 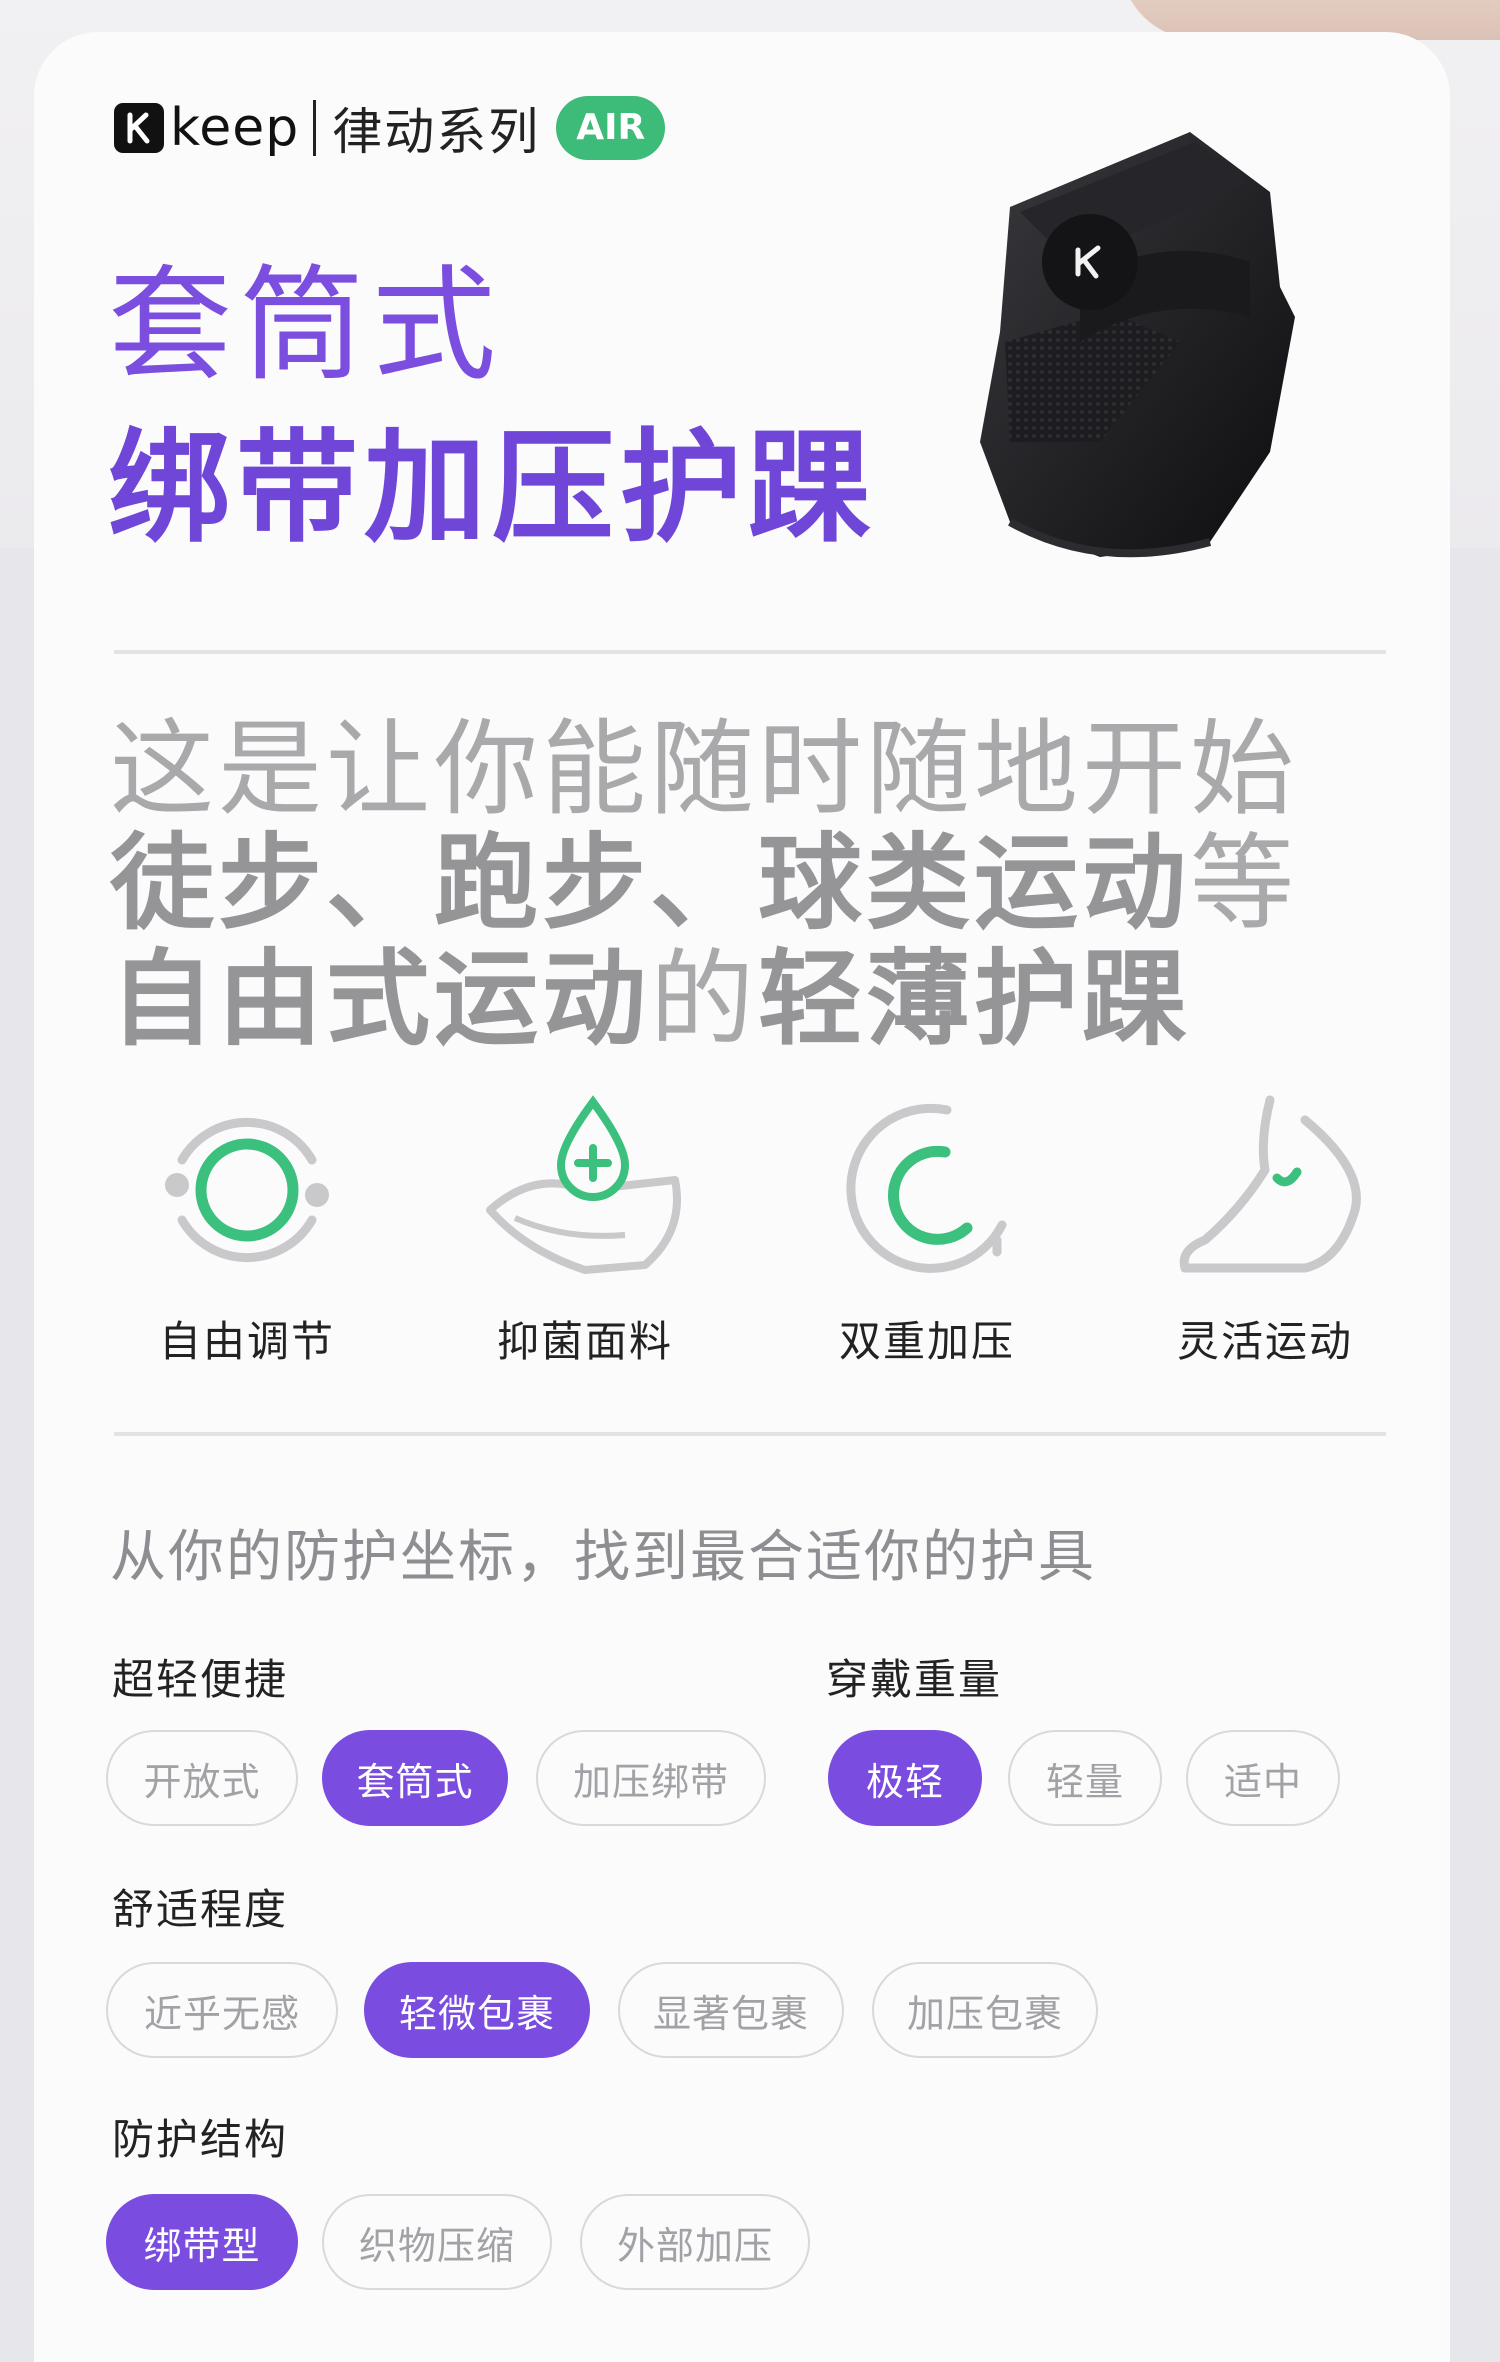 I want to click on option-sleeve-type: 套筒式, so click(x=415, y=1778).